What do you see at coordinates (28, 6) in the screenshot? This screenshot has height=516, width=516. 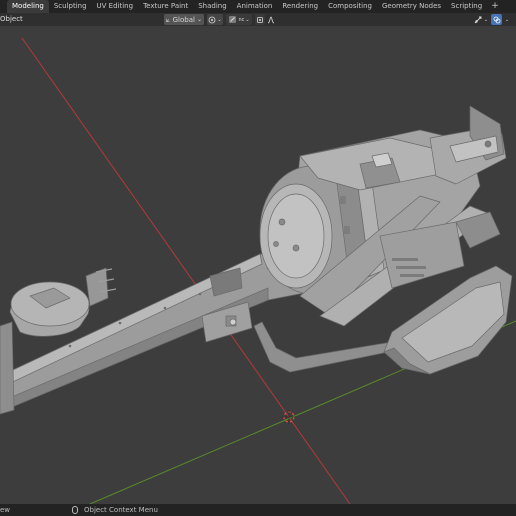 I see `tab-modeling: Modeling` at bounding box center [28, 6].